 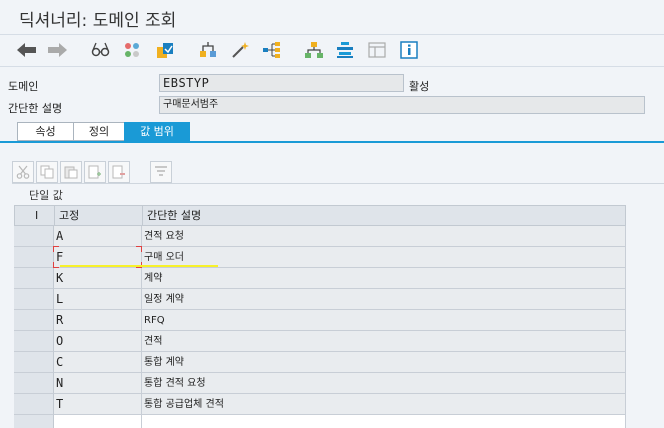 I want to click on description-cell: 계약, so click(x=384, y=278).